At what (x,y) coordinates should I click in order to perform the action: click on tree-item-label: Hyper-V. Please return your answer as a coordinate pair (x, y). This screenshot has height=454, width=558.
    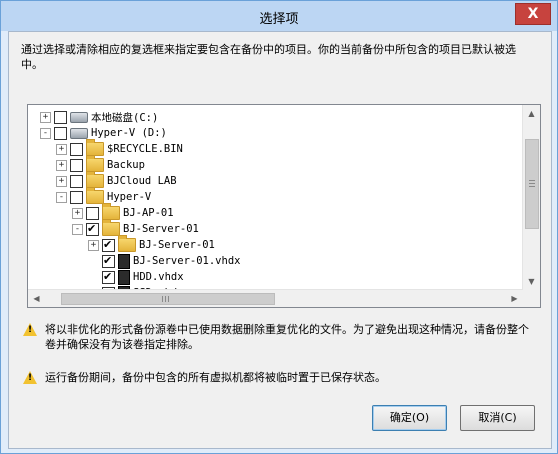
    Looking at the image, I should click on (129, 197).